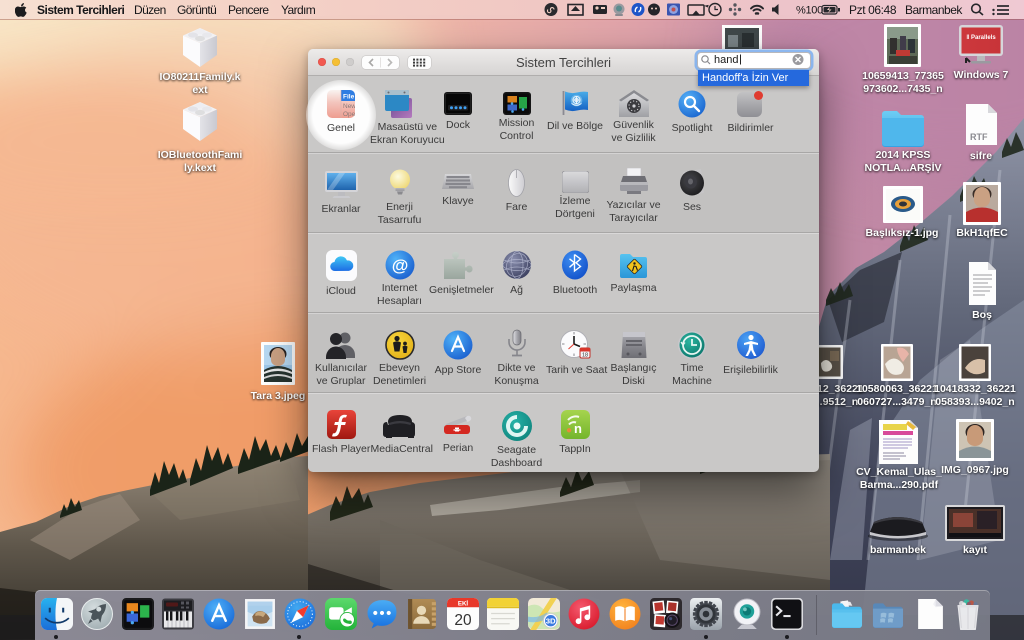 Image resolution: width=1024 pixels, height=640 pixels. What do you see at coordinates (462, 620) in the screenshot?
I see `svg-text: 20` at bounding box center [462, 620].